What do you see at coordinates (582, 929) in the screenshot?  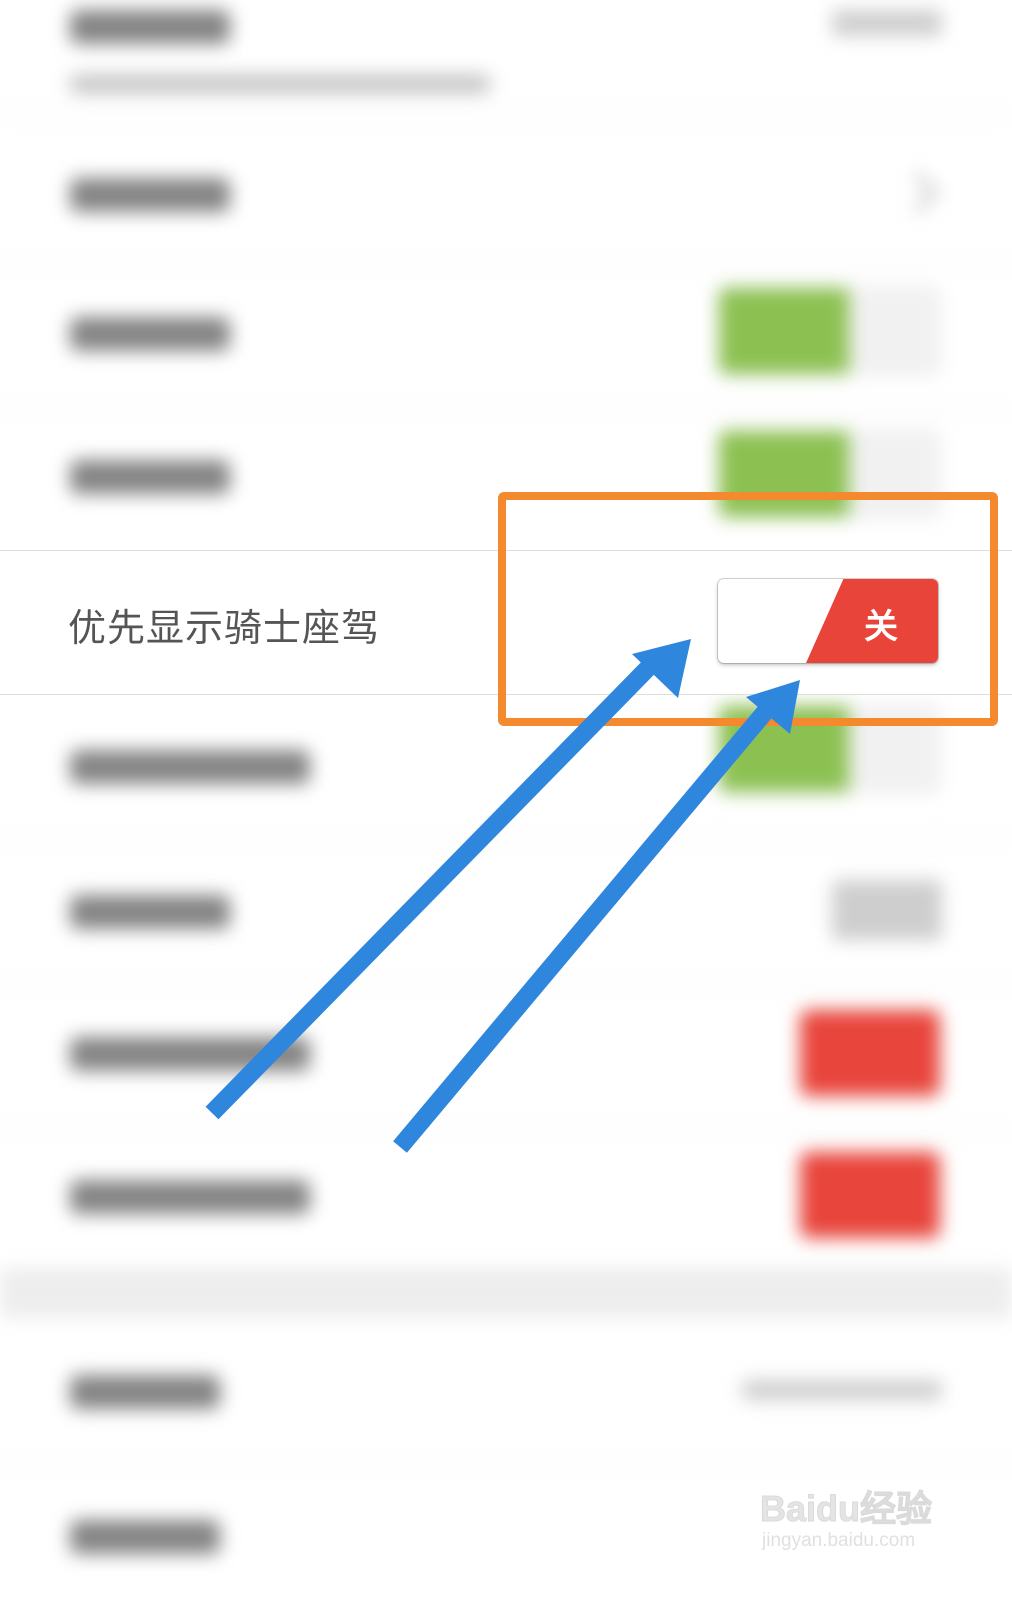 I see `arrow-right` at bounding box center [582, 929].